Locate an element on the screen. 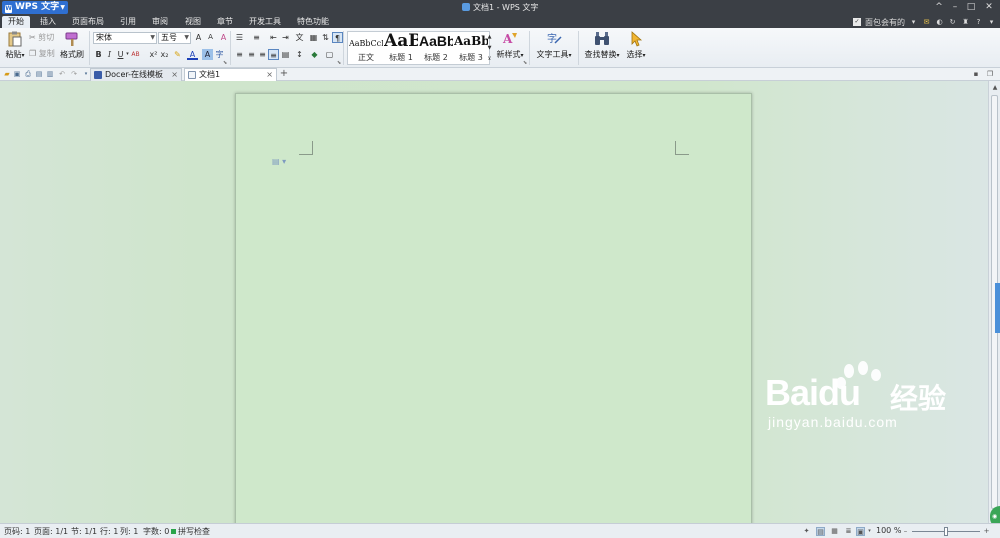 The image size is (1000, 538). show-marks-icon: ¶ is located at coordinates (337, 37).